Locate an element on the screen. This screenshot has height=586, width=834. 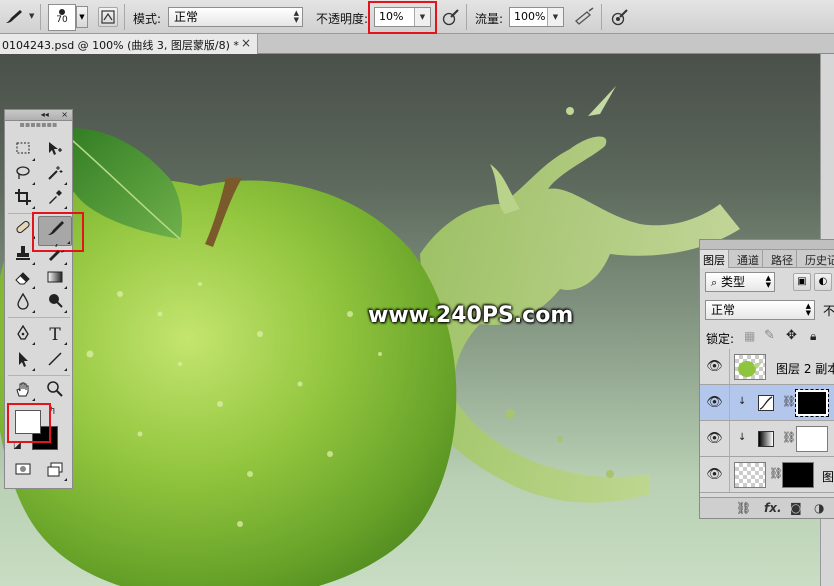
mode-value: 正常 is located at coordinates (186, 17).